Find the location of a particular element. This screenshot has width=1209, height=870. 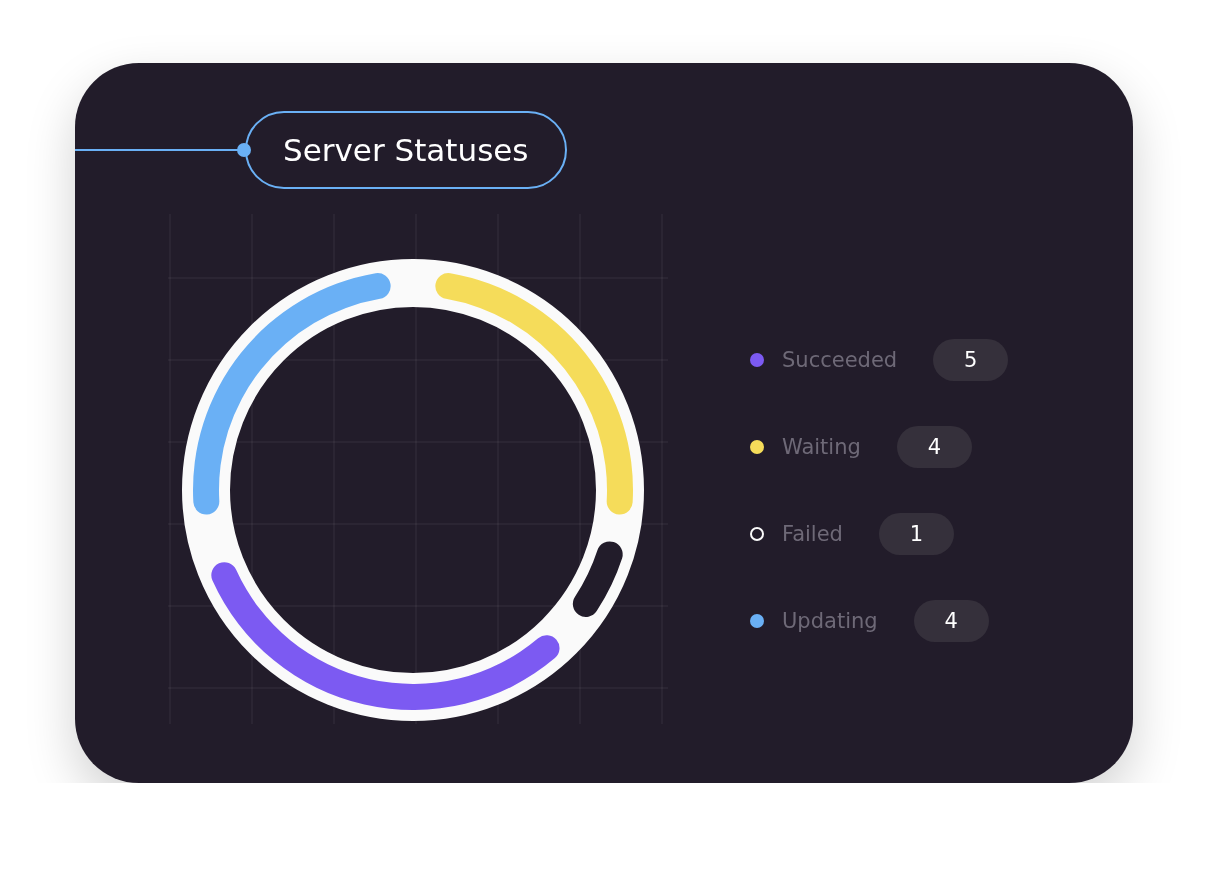

connector-dot is located at coordinates (244, 150).